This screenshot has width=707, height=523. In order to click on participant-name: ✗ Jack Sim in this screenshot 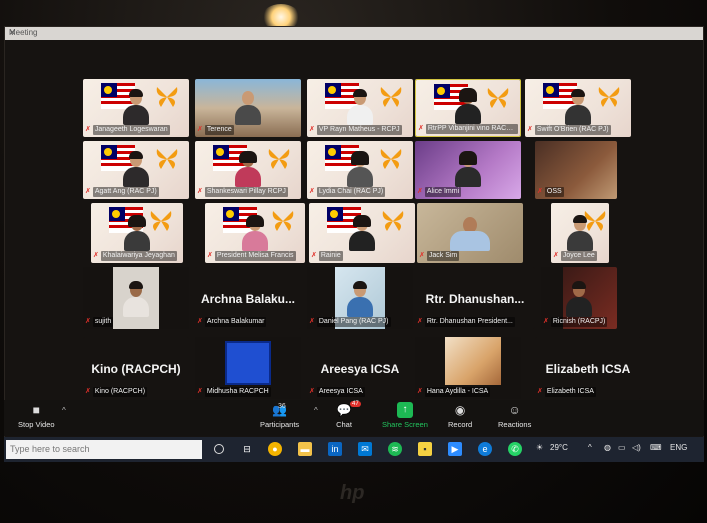, I will do `click(439, 256)`.